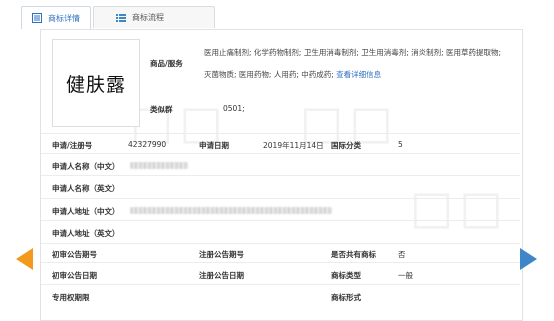  What do you see at coordinates (234, 108) in the screenshot?
I see `similar-group-value: 0501;` at bounding box center [234, 108].